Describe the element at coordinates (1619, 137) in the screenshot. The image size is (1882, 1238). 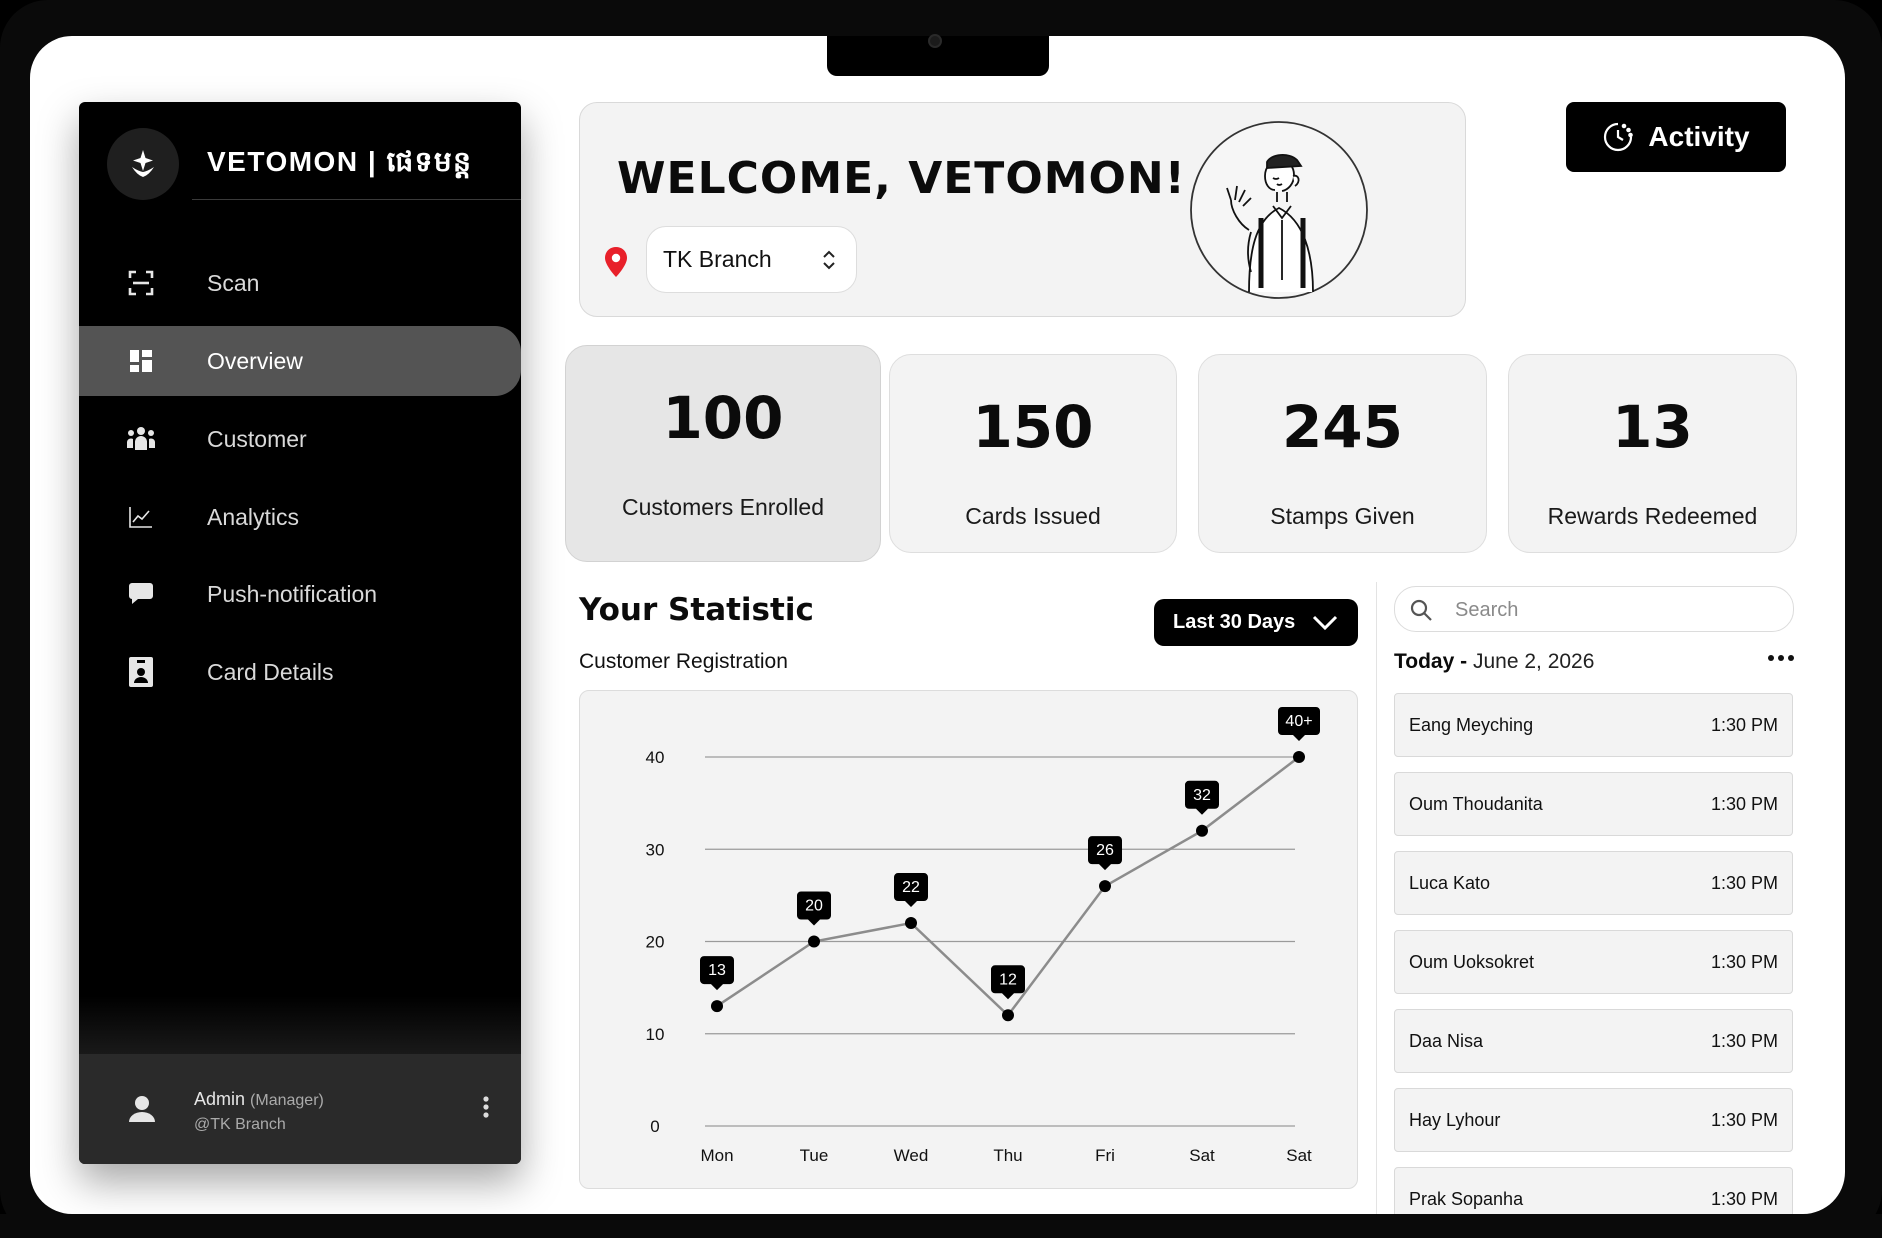
I see `activity-clock-icon` at that location.